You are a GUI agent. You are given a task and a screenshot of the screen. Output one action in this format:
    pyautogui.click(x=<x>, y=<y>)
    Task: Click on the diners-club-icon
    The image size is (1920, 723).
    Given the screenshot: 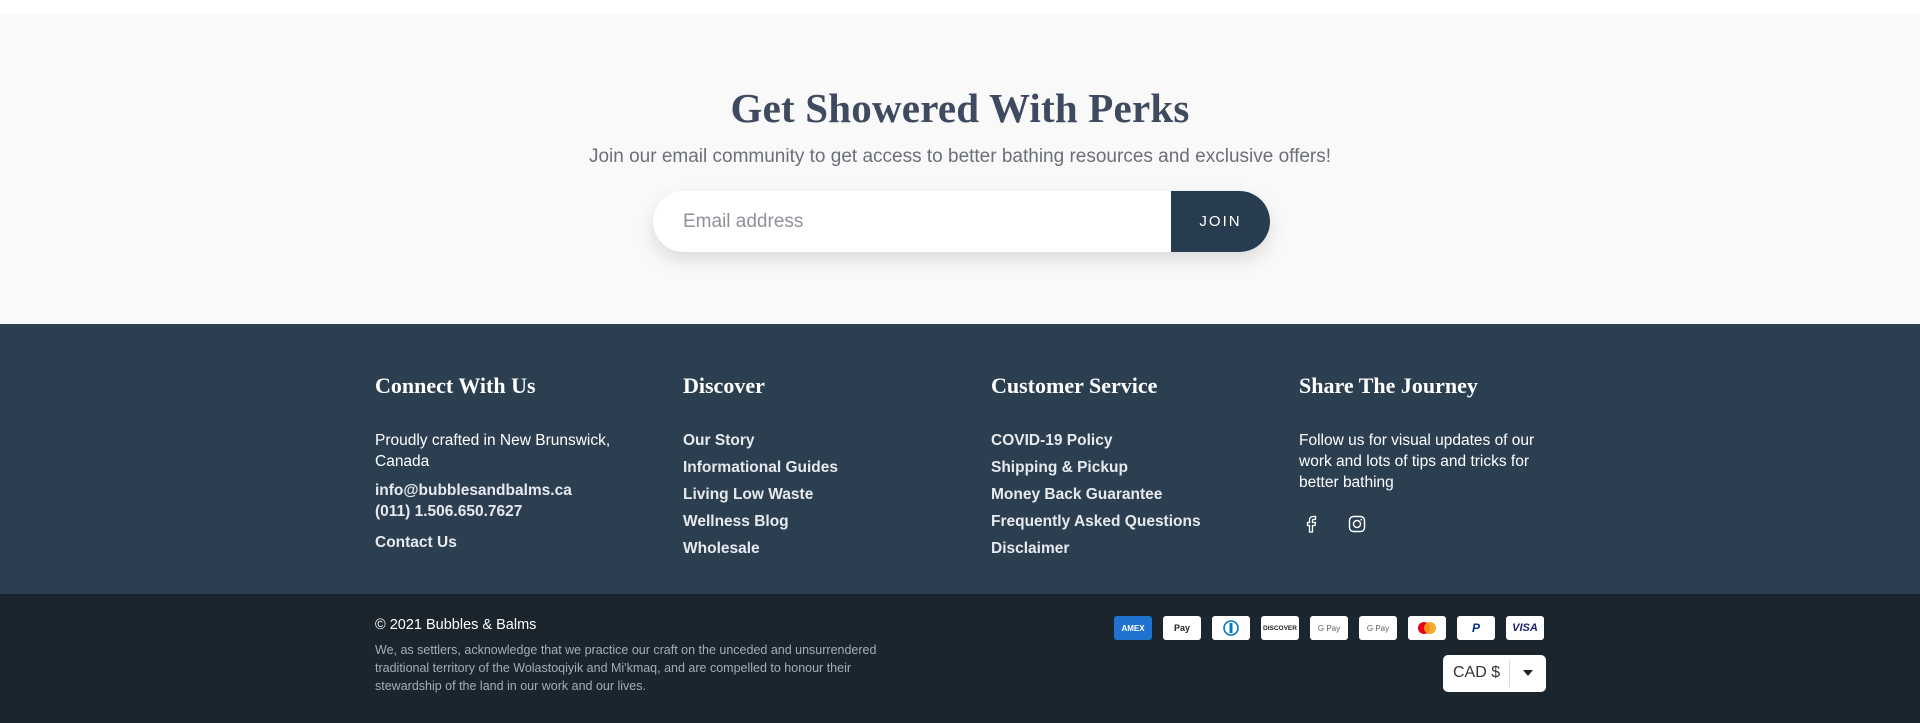 What is the action you would take?
    pyautogui.click(x=1231, y=628)
    